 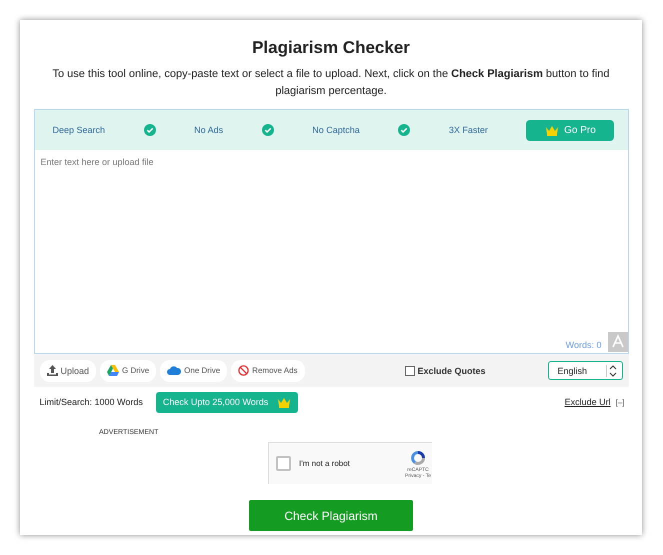 I want to click on intro-text: To use this tool online, copy-paste text or select a file to upload. Next, click on the Check Plagiarism button to find plagiarism percentage., so click(x=331, y=83).